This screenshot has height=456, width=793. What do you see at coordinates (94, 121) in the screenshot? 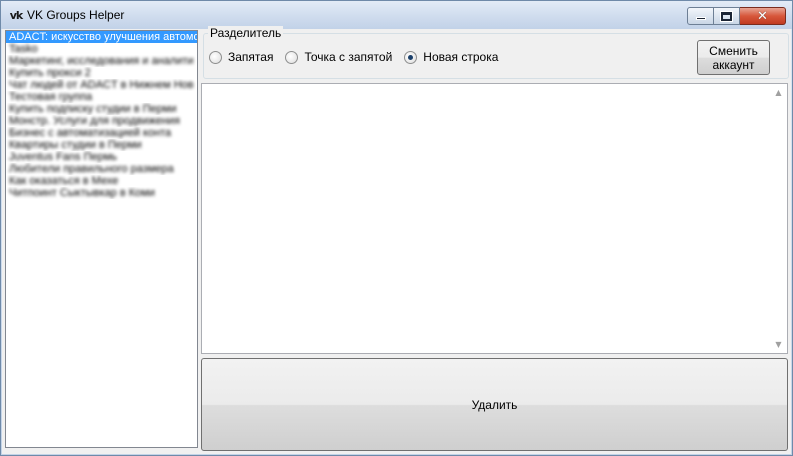
I see `list-item-label: Монстр. Услуги для продвижения` at bounding box center [94, 121].